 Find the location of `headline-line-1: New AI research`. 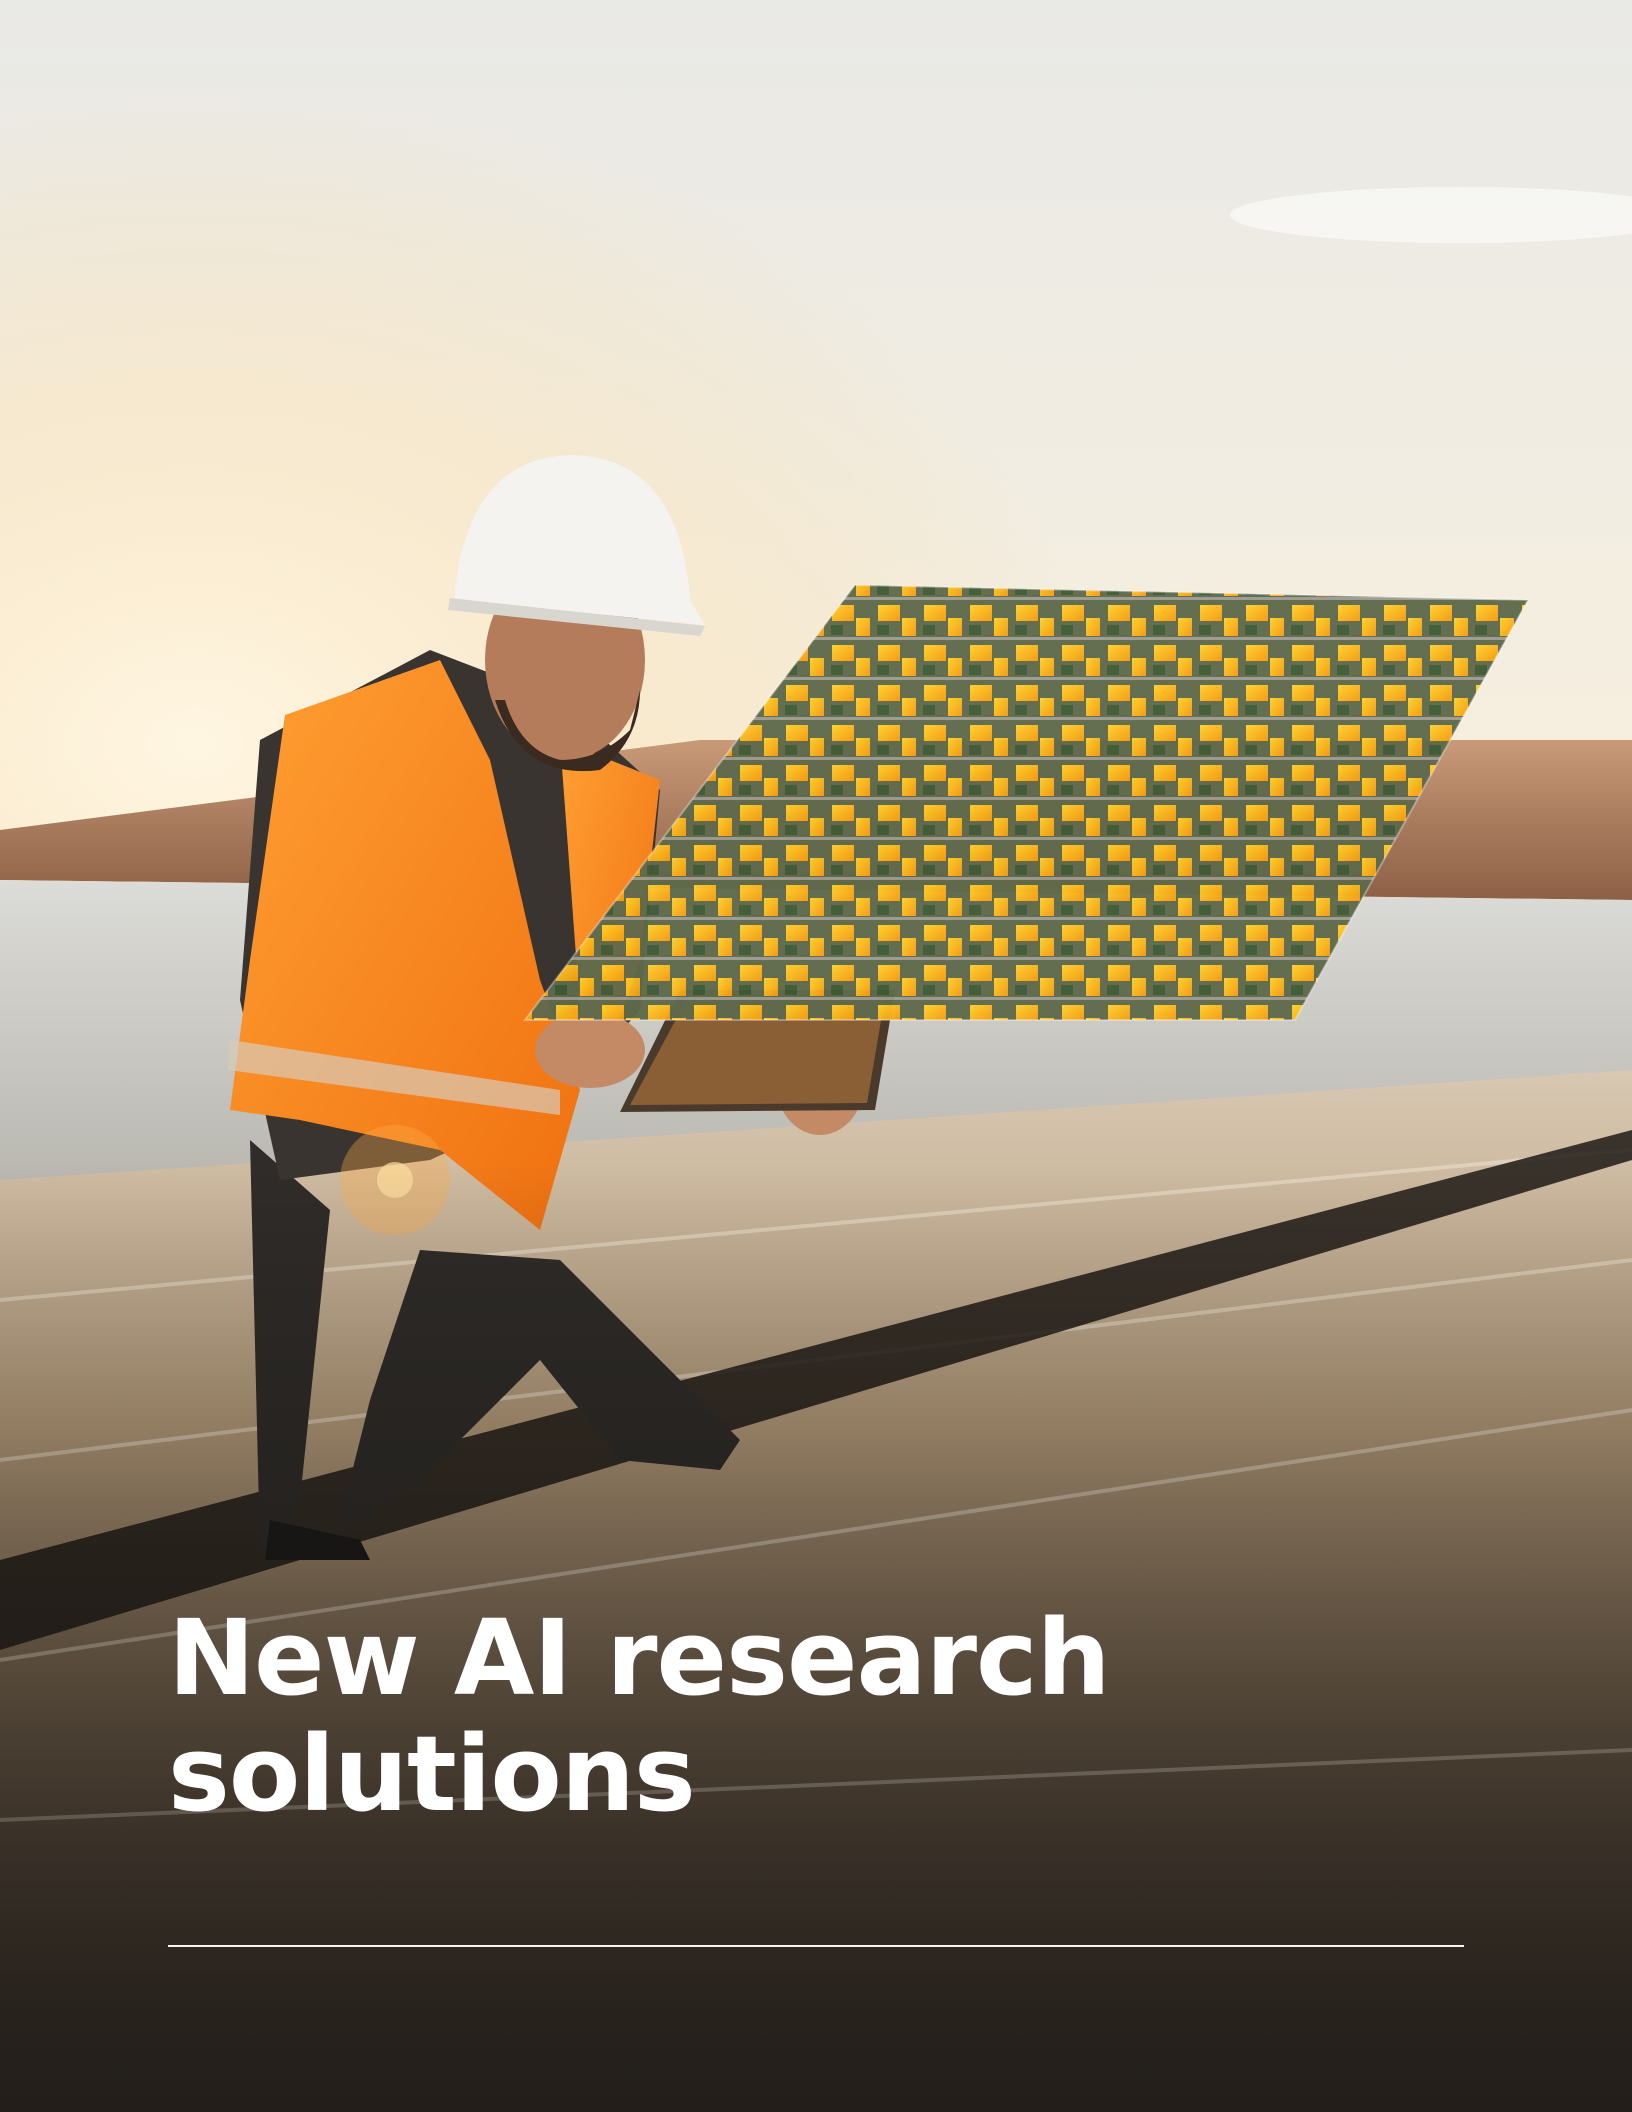

headline-line-1: New AI research is located at coordinates (639, 1658).